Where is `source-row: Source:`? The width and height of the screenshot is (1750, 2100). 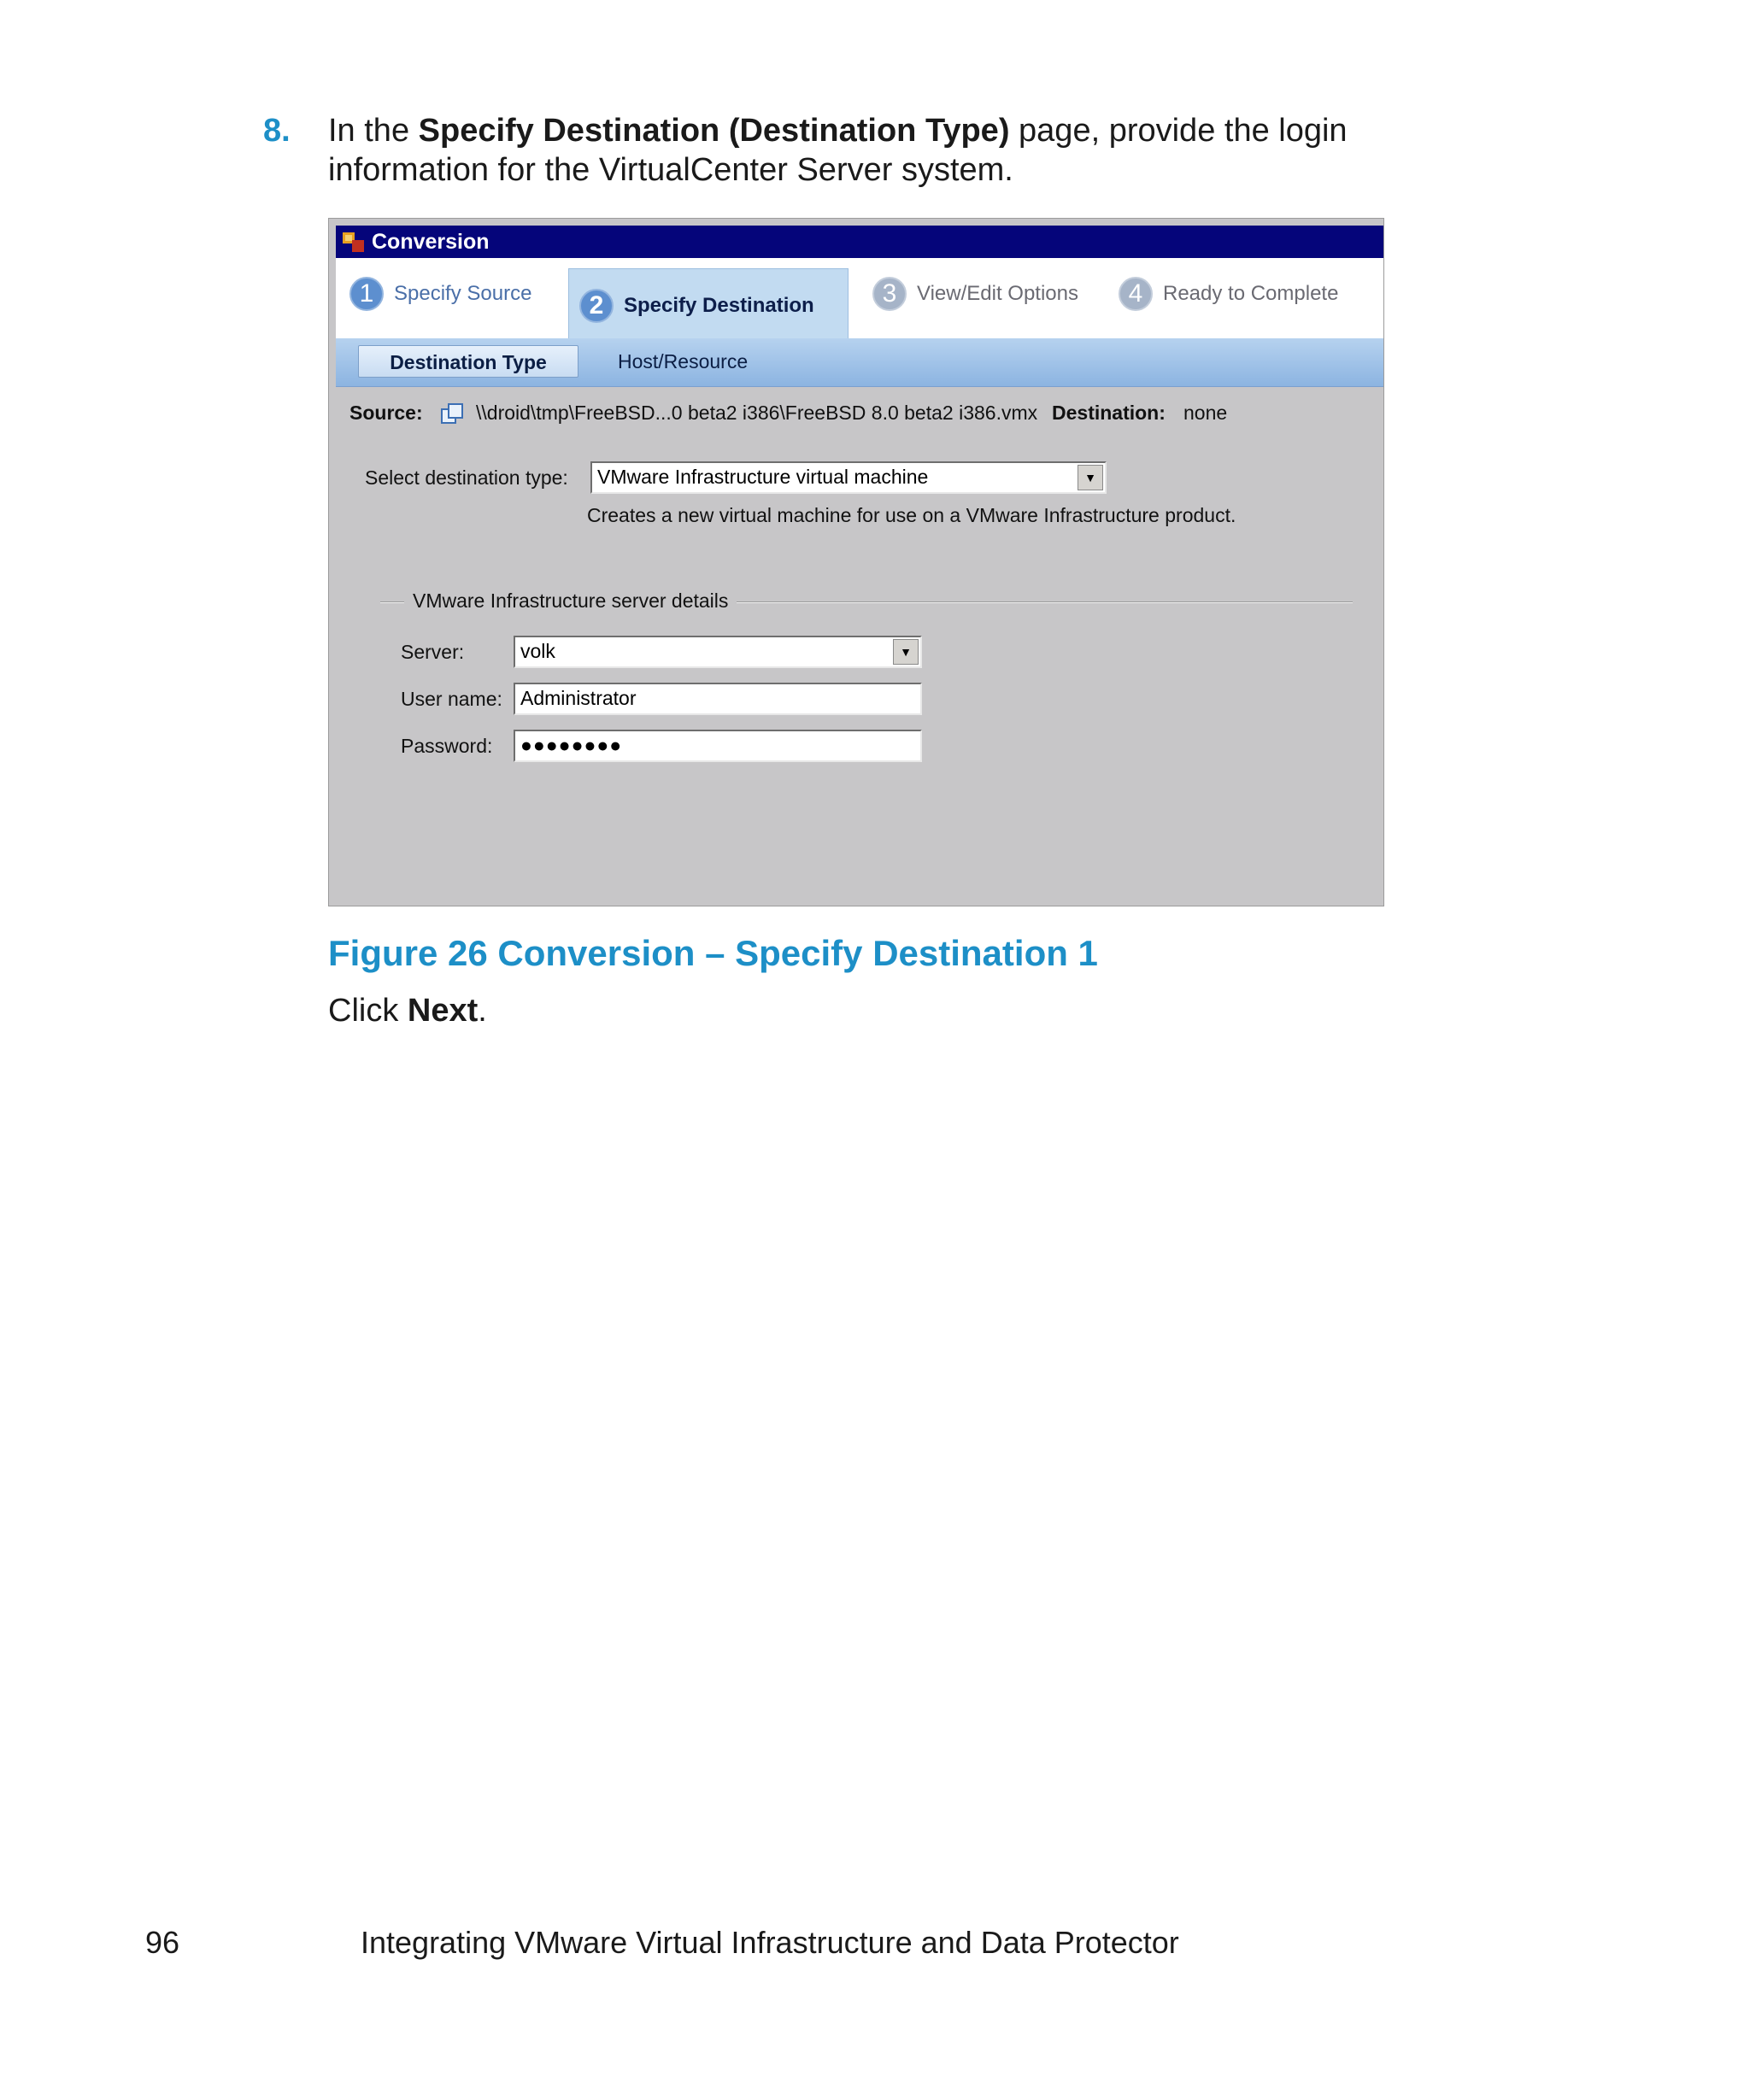
source-row: Source: is located at coordinates (386, 413).